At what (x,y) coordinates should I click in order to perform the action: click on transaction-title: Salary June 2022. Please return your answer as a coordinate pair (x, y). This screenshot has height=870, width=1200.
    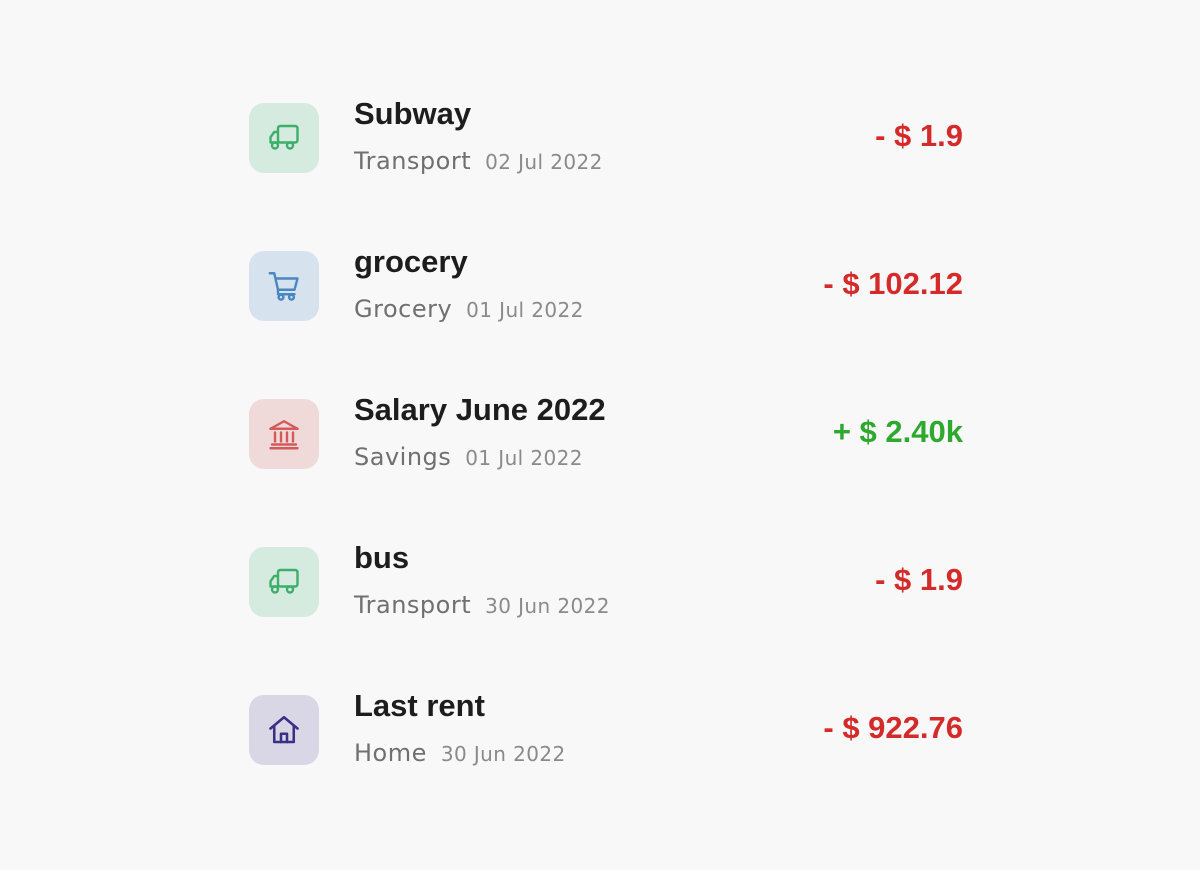
    Looking at the image, I should click on (480, 409).